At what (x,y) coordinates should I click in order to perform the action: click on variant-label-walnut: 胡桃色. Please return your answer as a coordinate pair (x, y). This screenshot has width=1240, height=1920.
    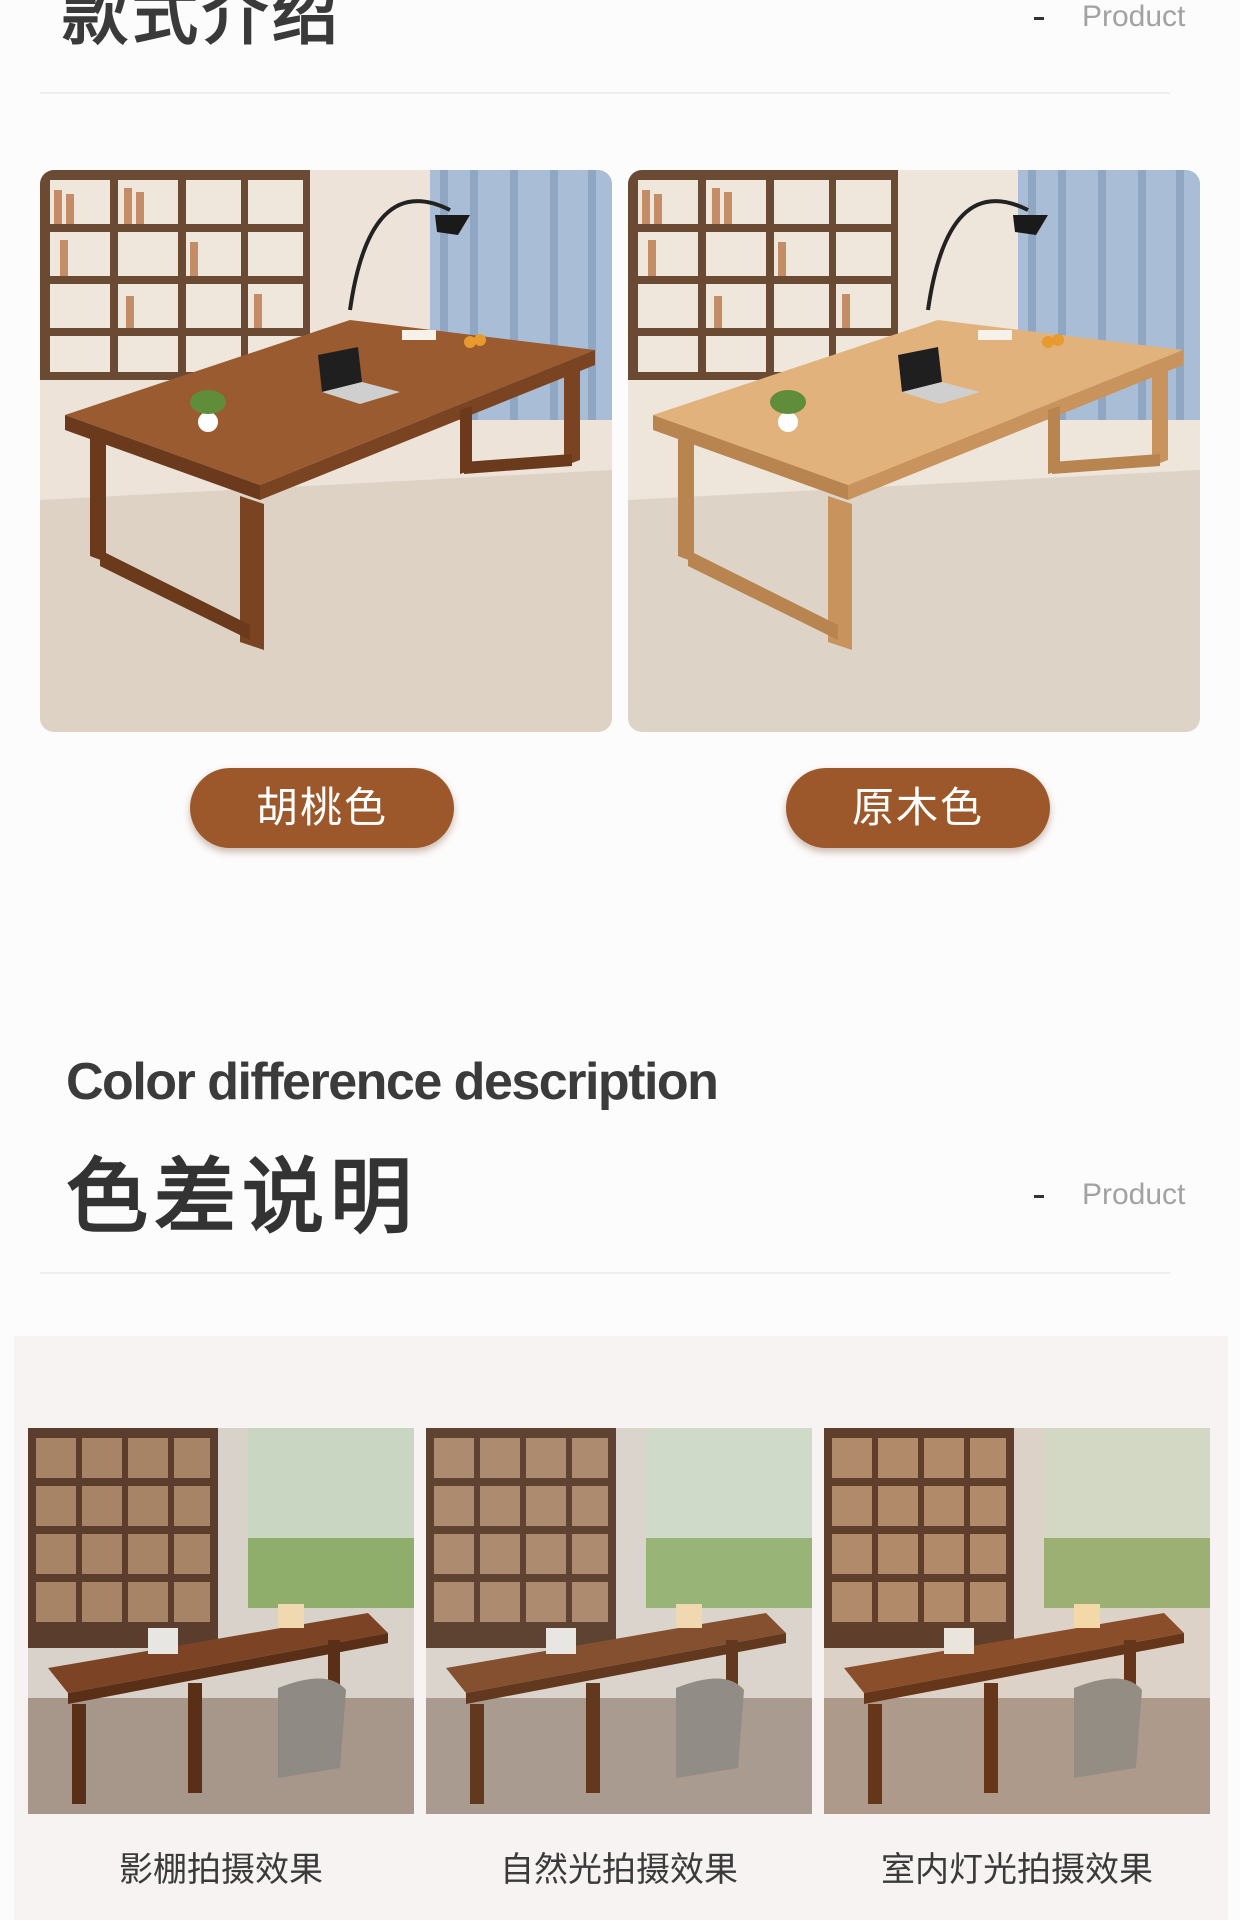
    Looking at the image, I should click on (322, 808).